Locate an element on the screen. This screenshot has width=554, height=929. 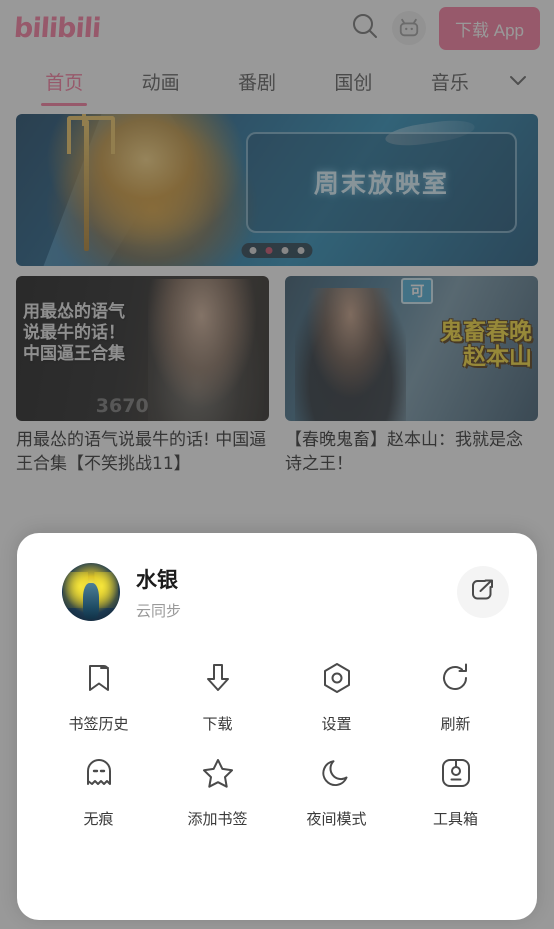
share-button is located at coordinates (483, 592).